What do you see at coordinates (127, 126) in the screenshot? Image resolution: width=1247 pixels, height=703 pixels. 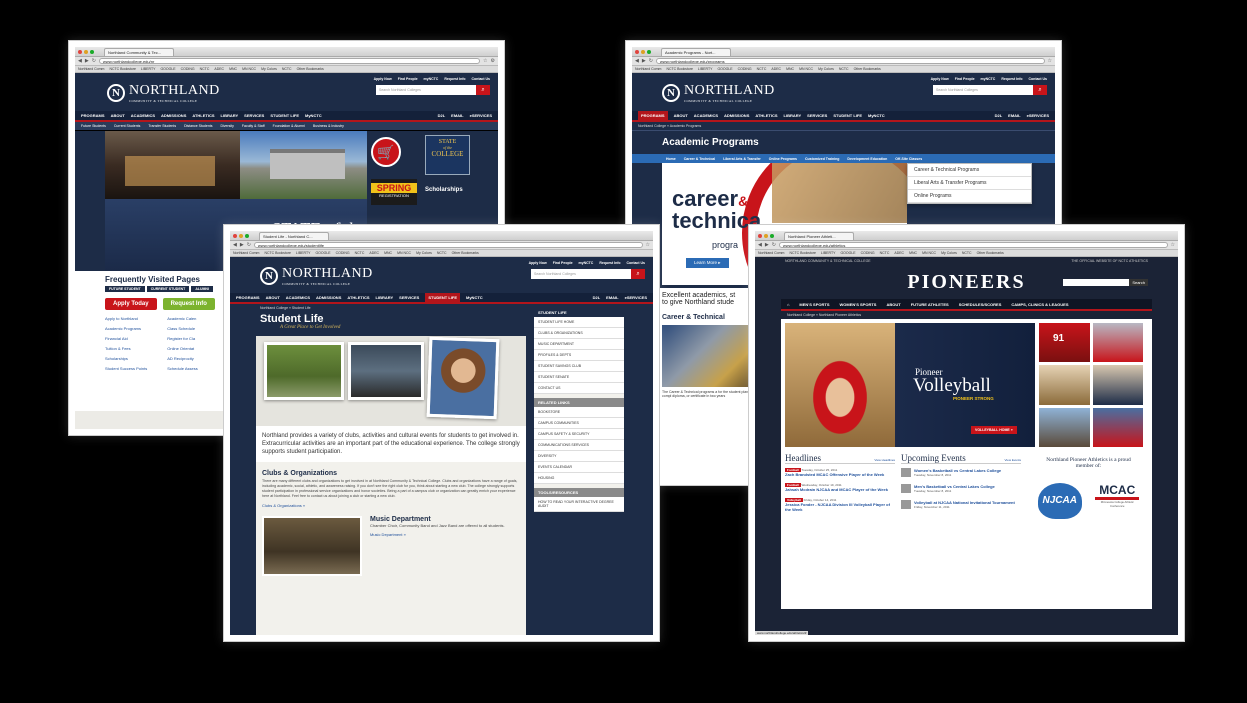 I see `audience-link: Current Students` at bounding box center [127, 126].